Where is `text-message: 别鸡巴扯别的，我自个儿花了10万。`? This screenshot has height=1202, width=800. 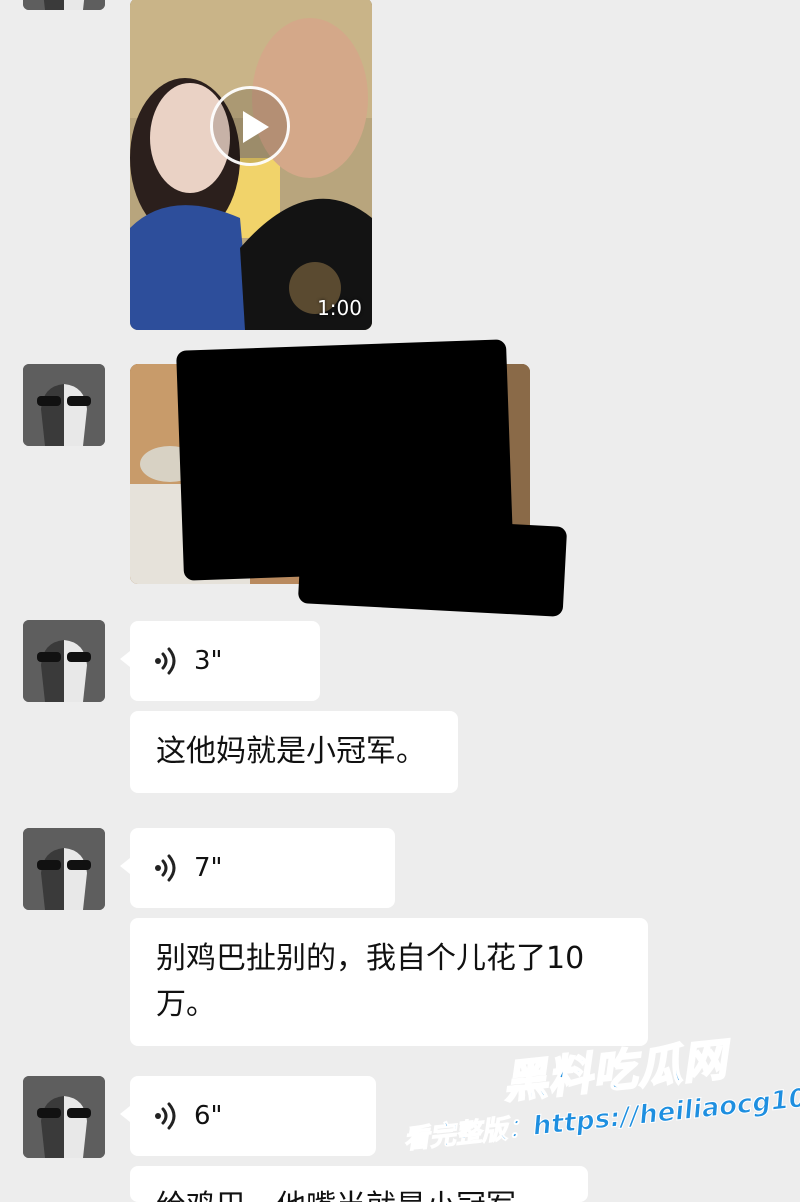 text-message: 别鸡巴扯别的，我自个儿花了10万。 is located at coordinates (389, 982).